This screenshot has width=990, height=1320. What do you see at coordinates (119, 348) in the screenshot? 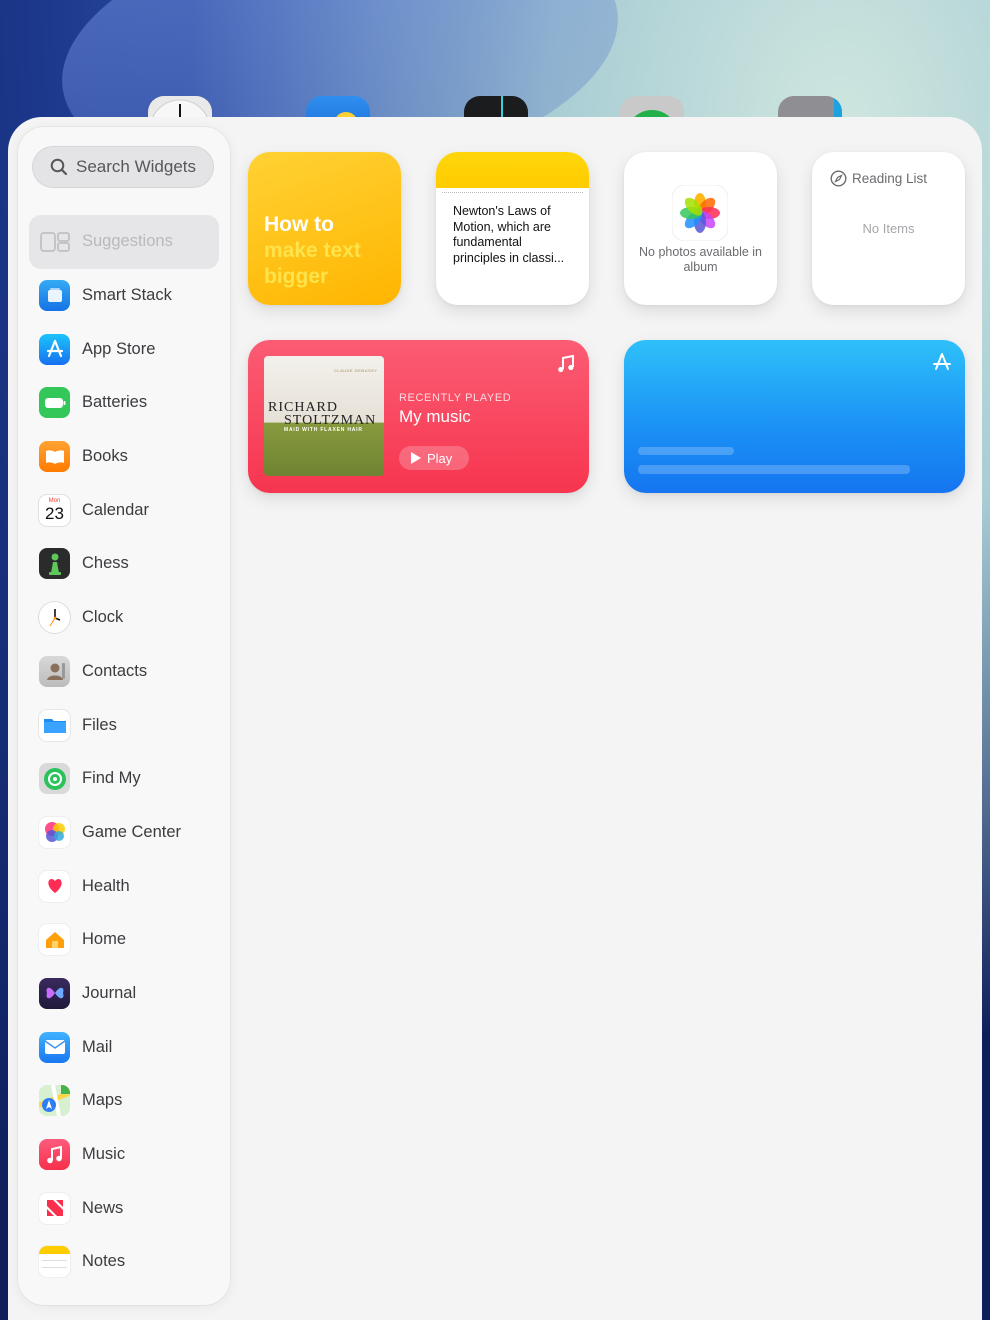
I see `sidebar-item-label: App Store` at bounding box center [119, 348].